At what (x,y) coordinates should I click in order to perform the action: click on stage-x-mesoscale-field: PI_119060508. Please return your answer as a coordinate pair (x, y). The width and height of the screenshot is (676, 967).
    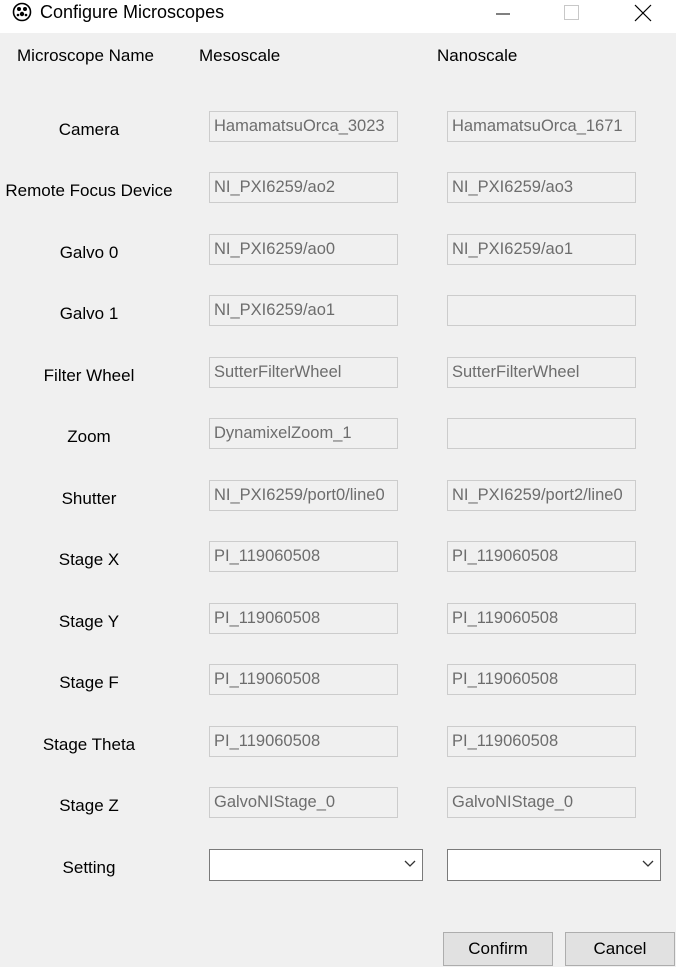
    Looking at the image, I should click on (303, 556).